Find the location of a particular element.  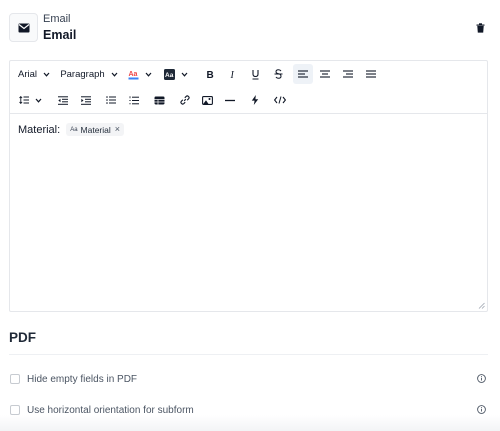

align-left-icon is located at coordinates (303, 74).